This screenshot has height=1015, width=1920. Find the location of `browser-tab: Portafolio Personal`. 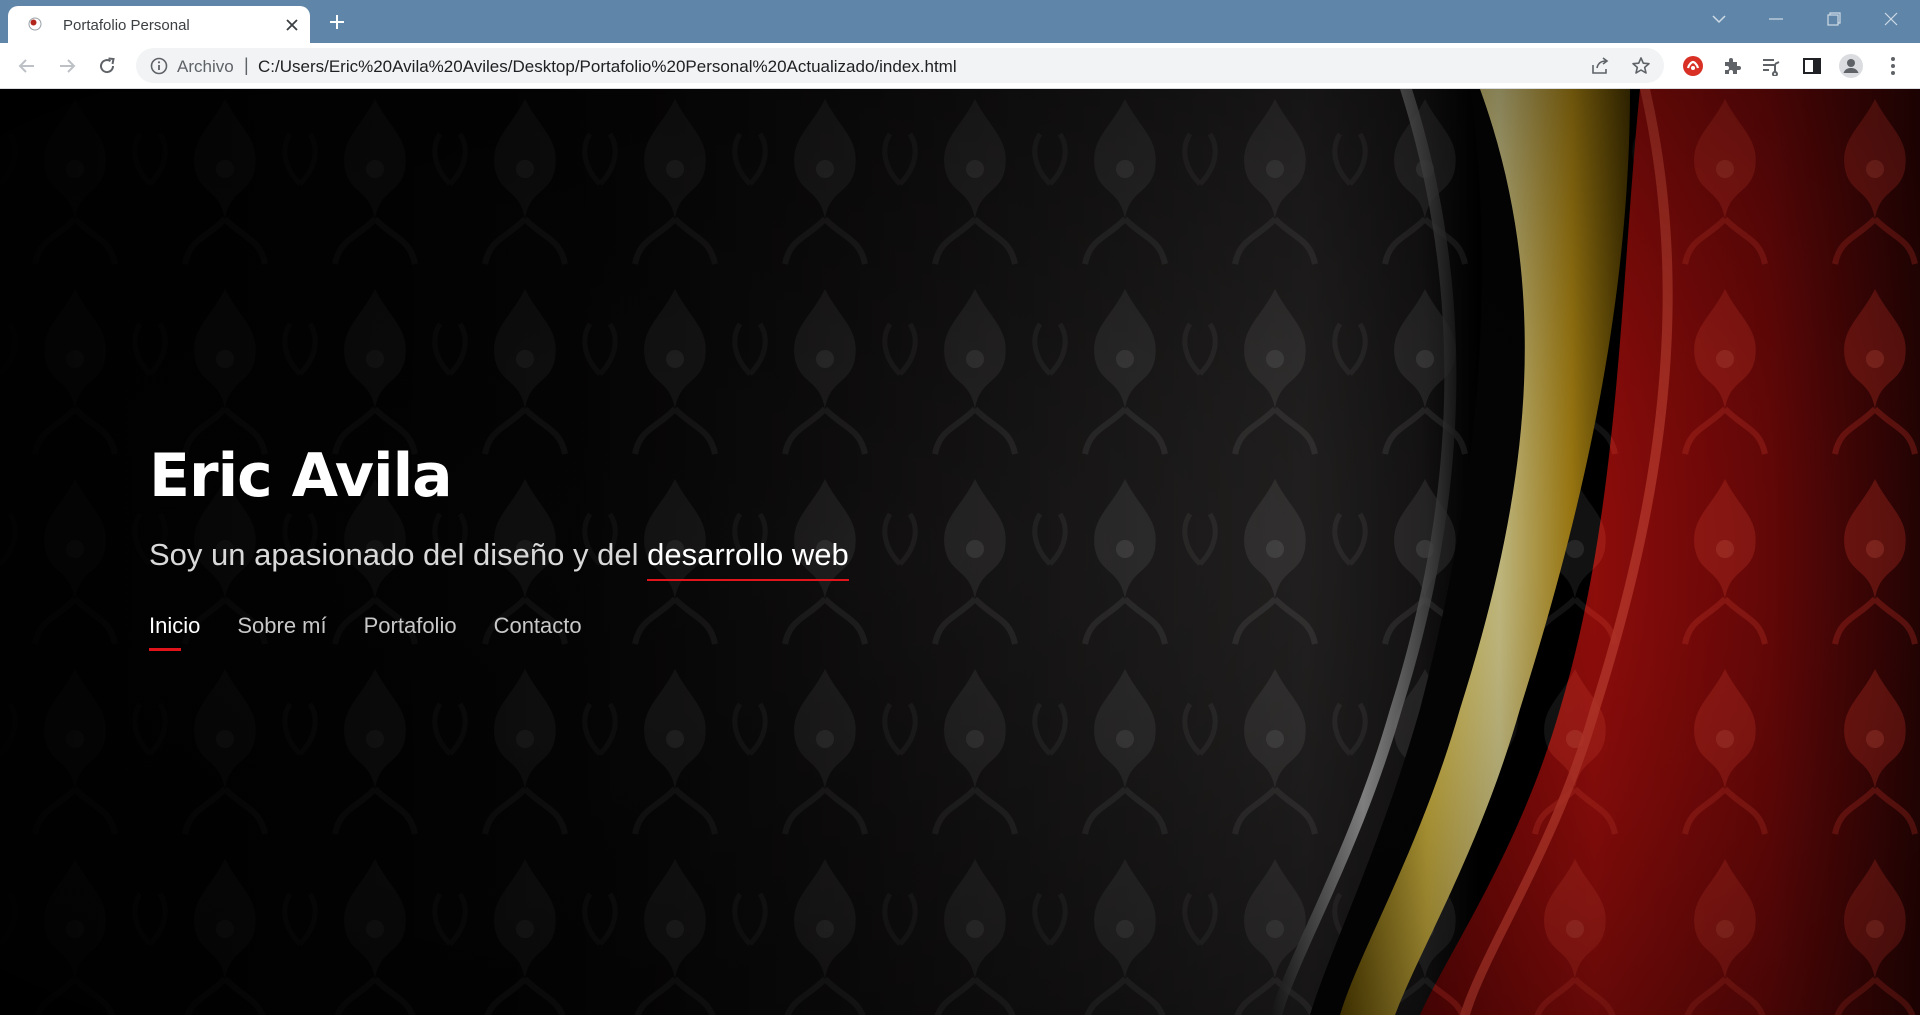

browser-tab: Portafolio Personal is located at coordinates (159, 24).